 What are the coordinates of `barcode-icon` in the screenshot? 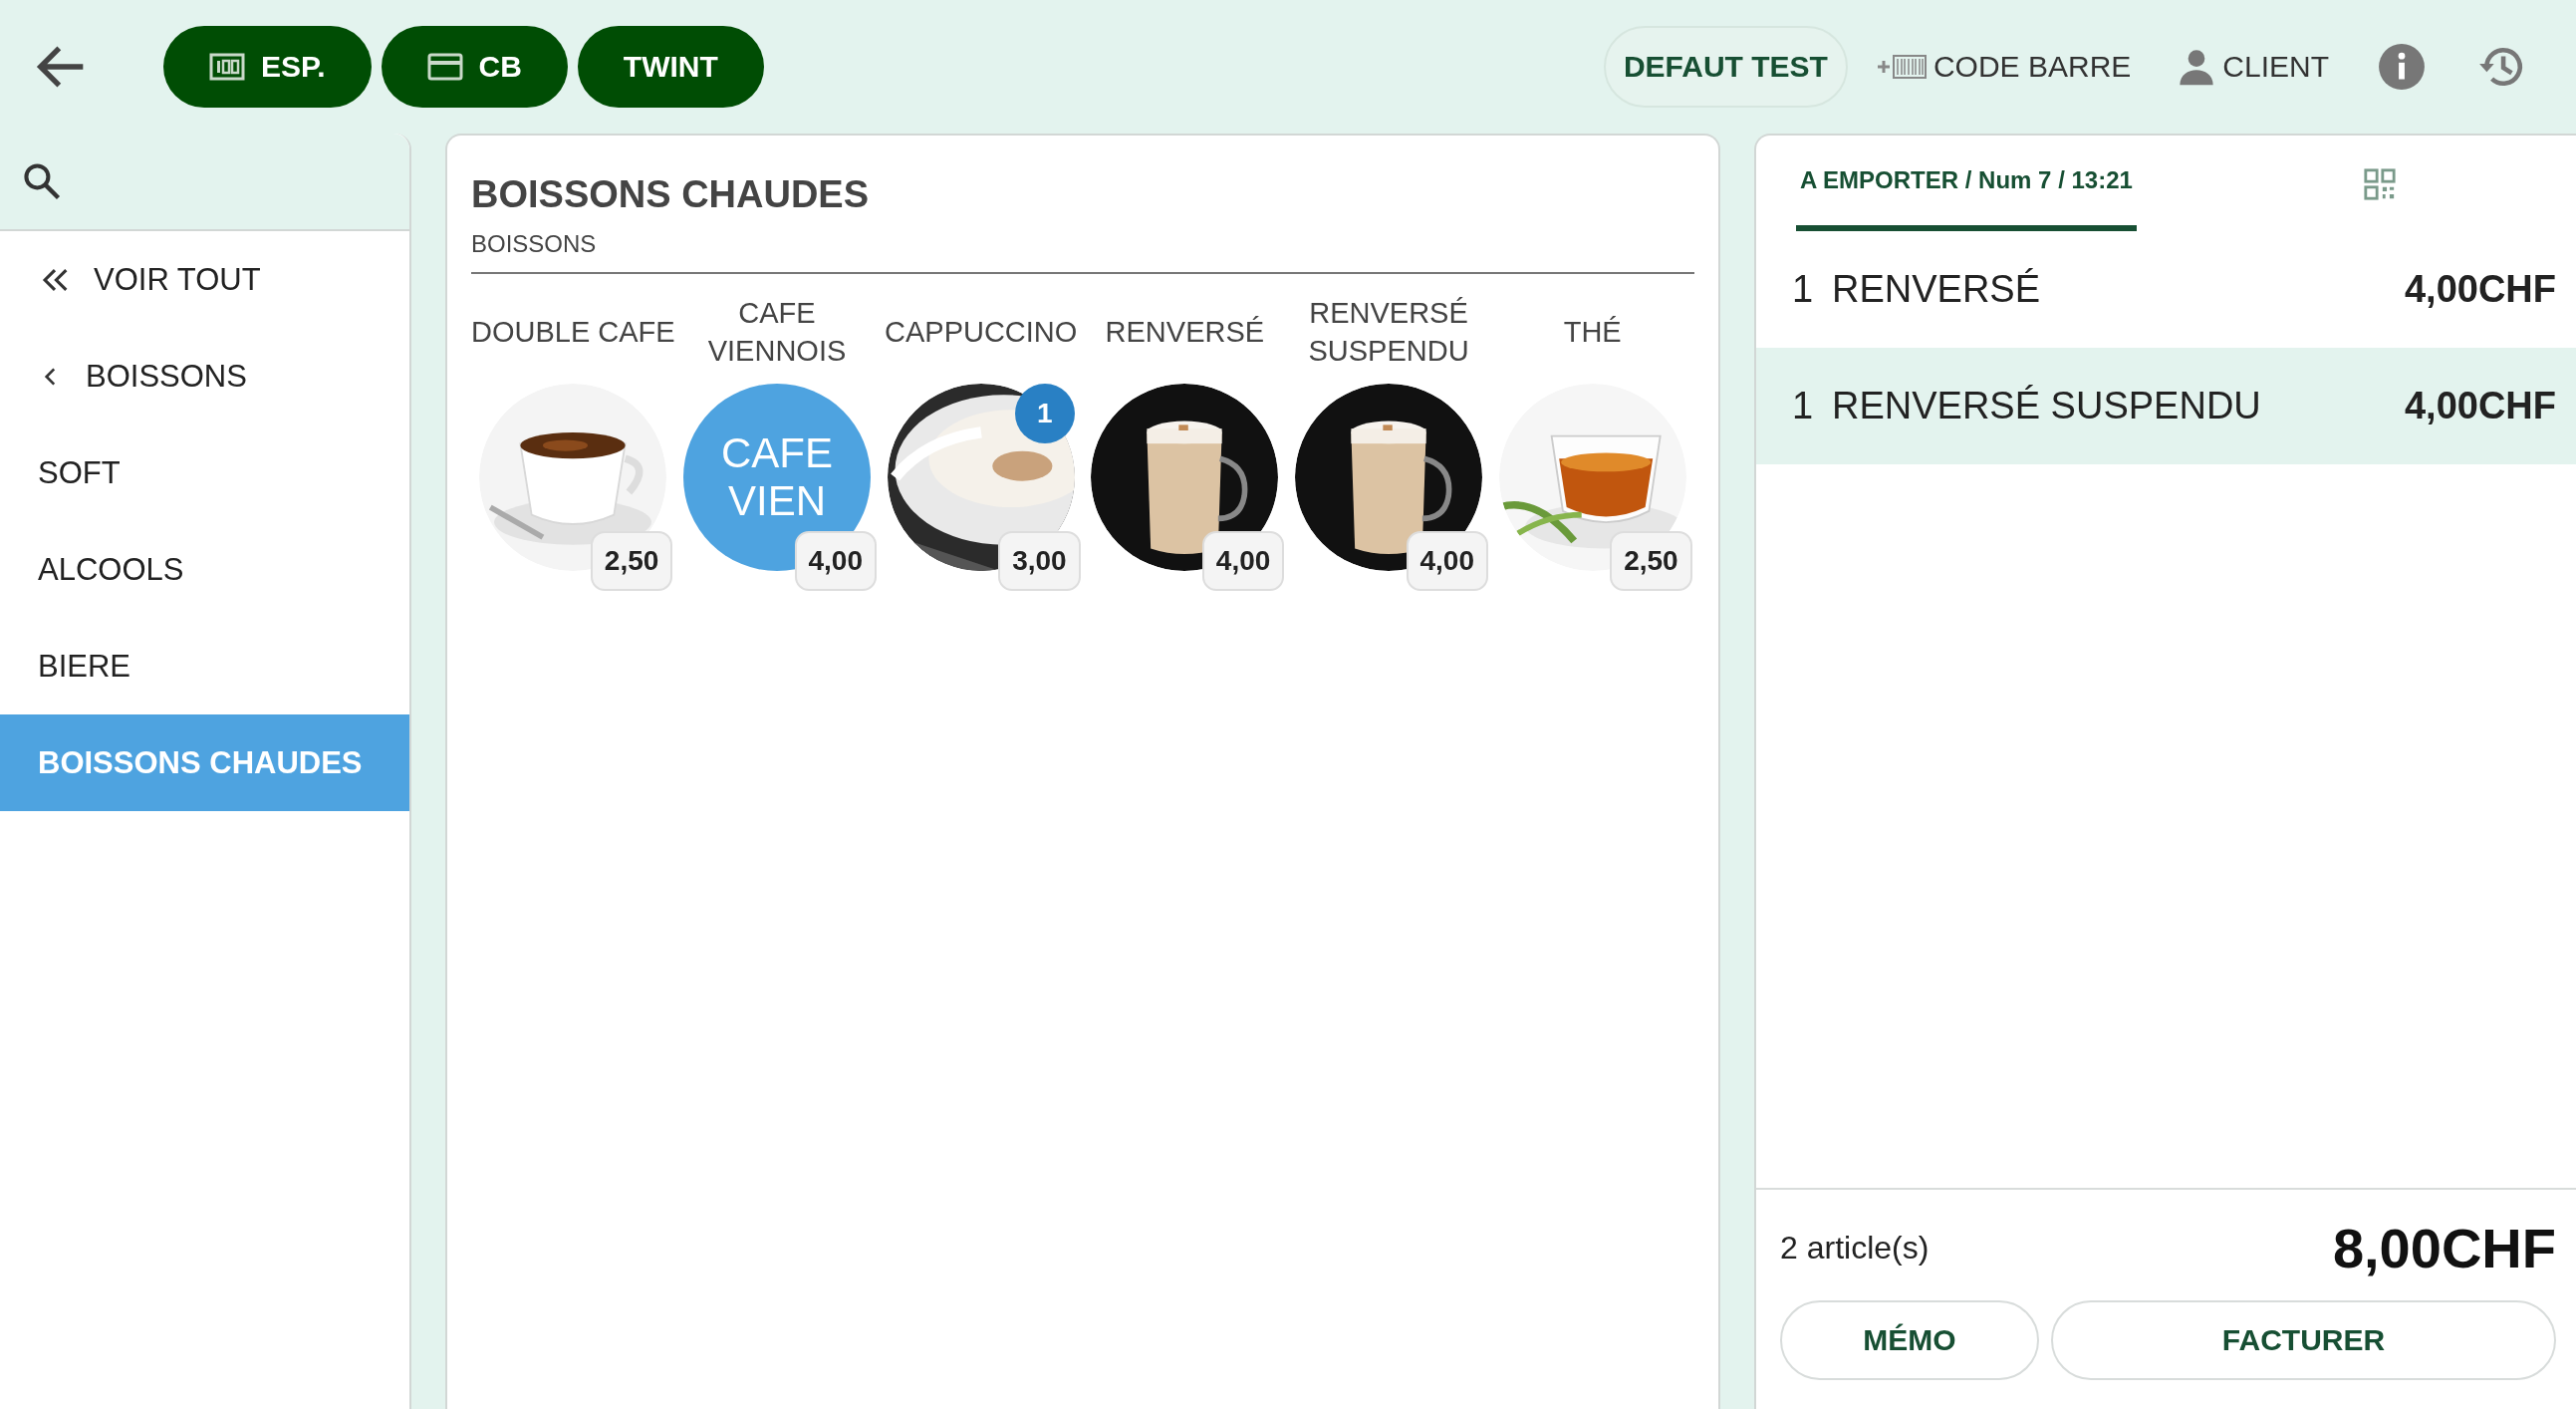 It's located at (1901, 67).